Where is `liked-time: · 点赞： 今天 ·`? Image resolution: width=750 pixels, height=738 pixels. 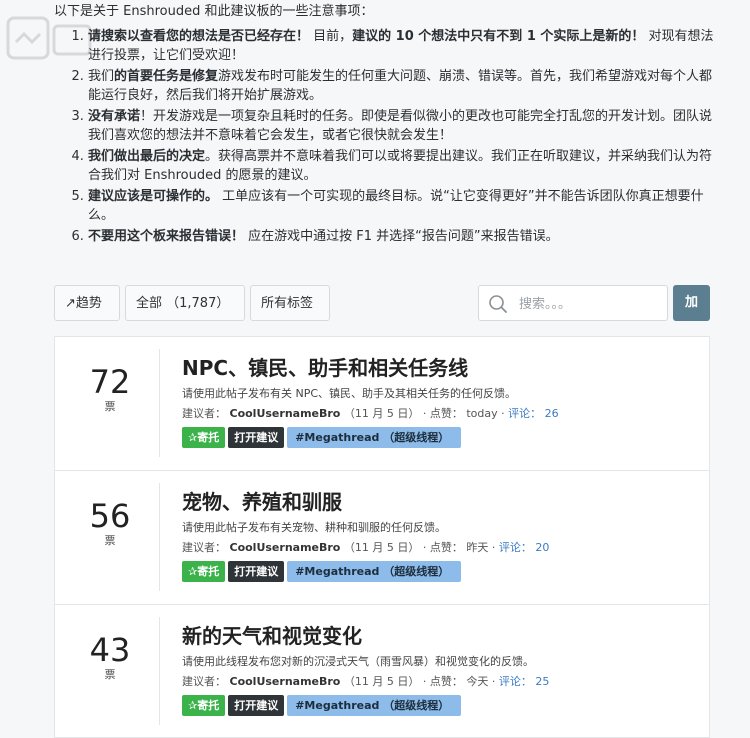
liked-time: · 点赞： 今天 · is located at coordinates (459, 681).